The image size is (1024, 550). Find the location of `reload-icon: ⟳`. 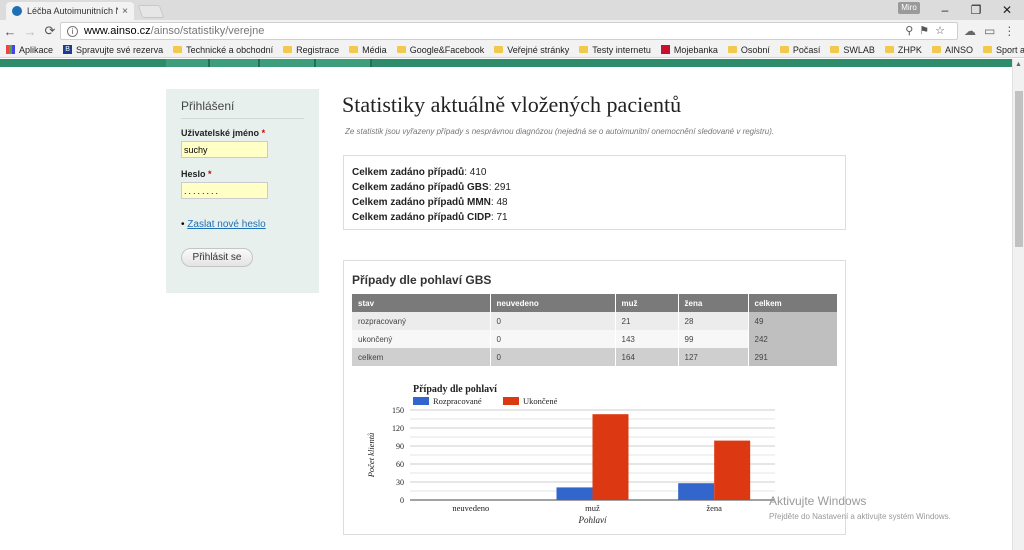

reload-icon: ⟳ is located at coordinates (50, 31).